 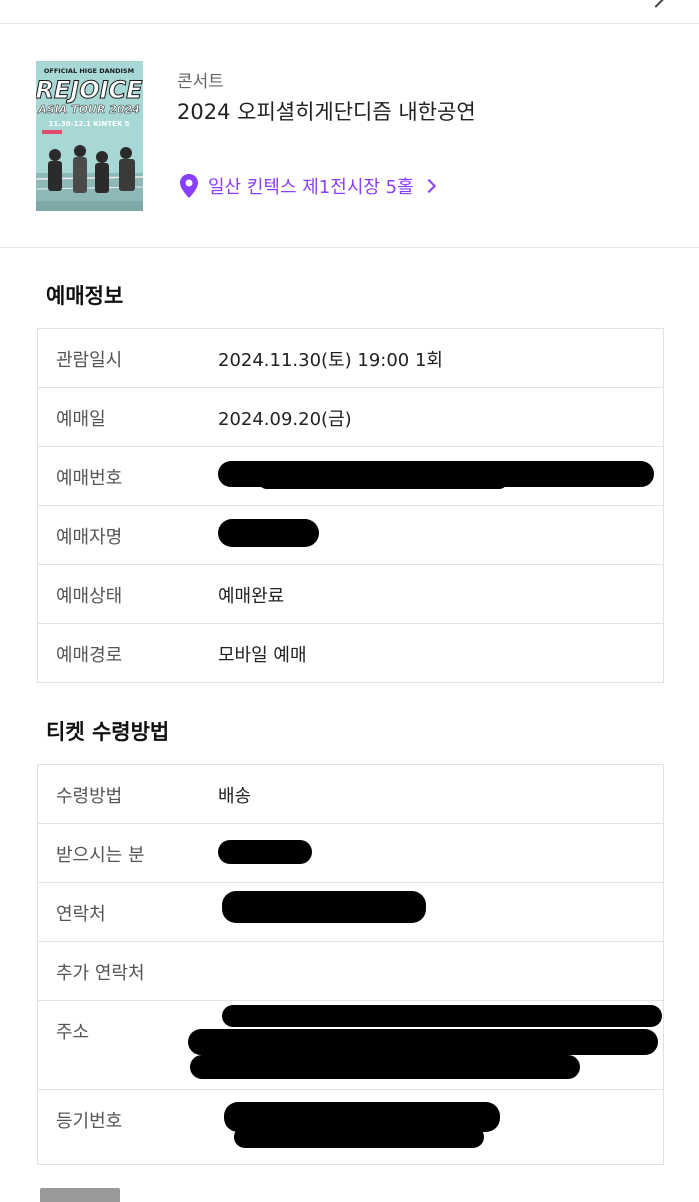 I want to click on back-chevron-icon, so click(x=656, y=4).